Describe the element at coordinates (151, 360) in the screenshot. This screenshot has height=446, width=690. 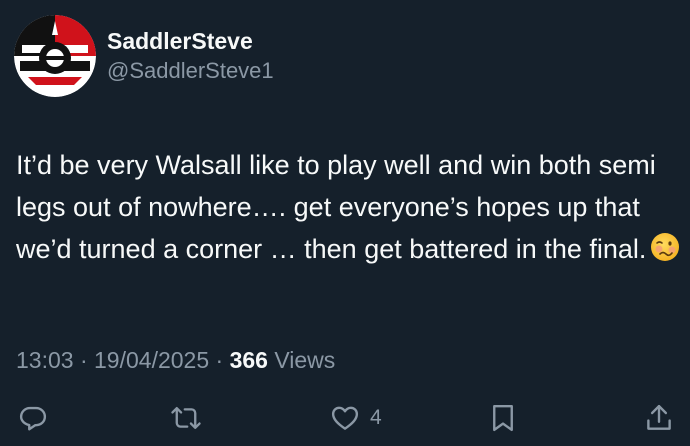
I see `tweet-date: 19/04/2025` at that location.